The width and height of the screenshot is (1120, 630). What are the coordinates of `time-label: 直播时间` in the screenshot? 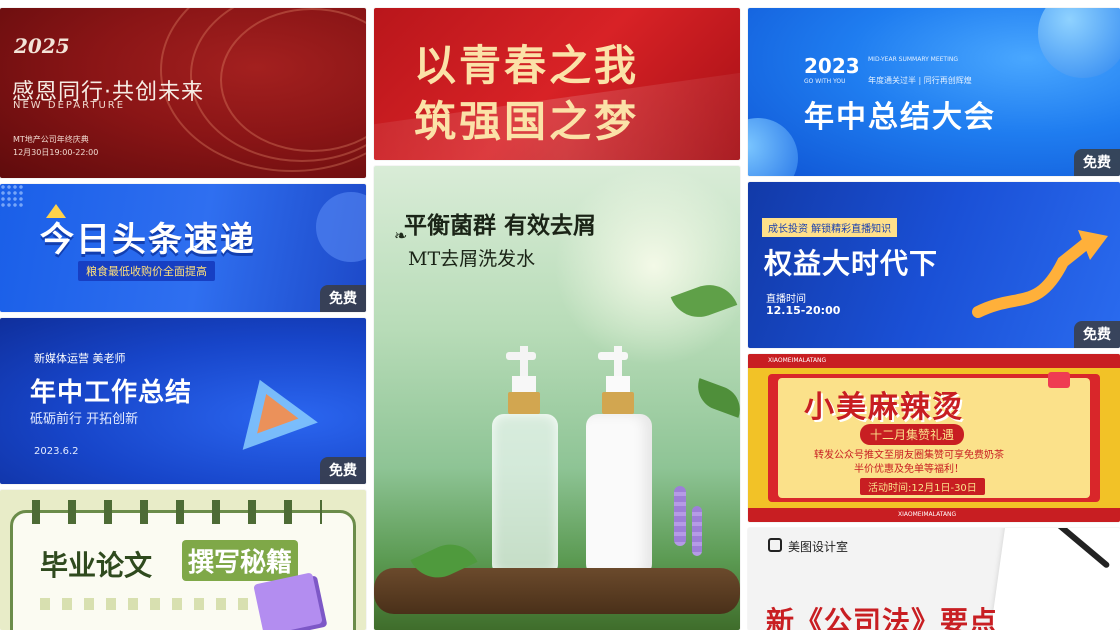 It's located at (786, 299).